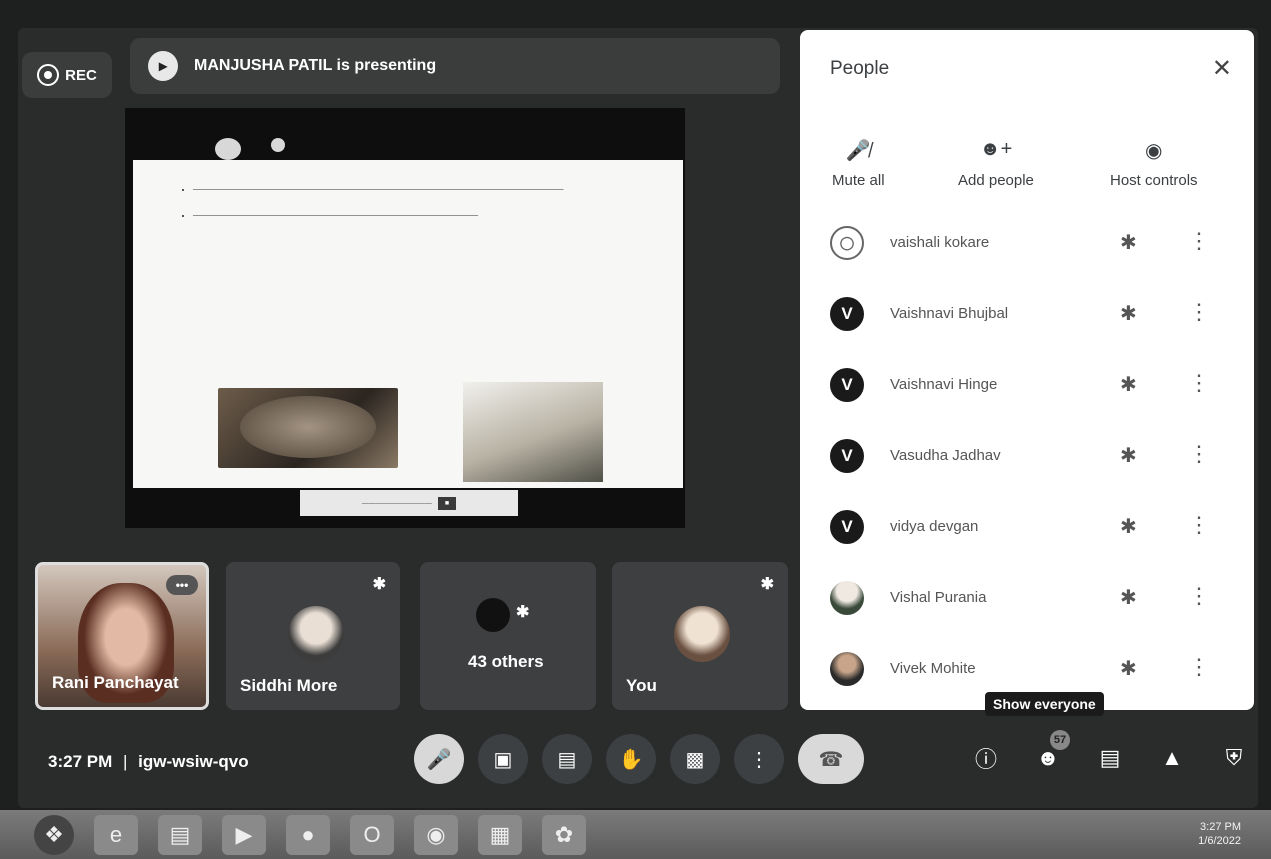 The width and height of the screenshot is (1271, 859). What do you see at coordinates (858, 180) in the screenshot?
I see `mute-all-label: Mute all` at bounding box center [858, 180].